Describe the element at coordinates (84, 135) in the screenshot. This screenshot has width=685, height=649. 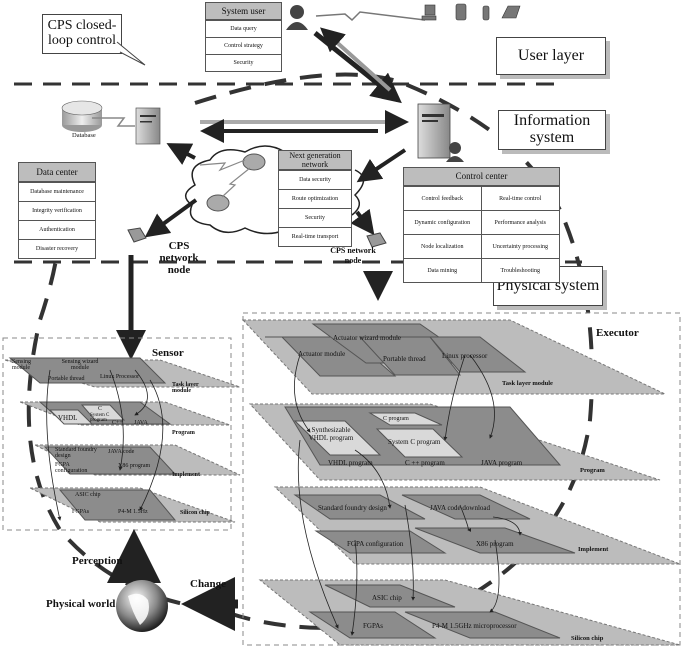
I see `database-label: Database` at that location.